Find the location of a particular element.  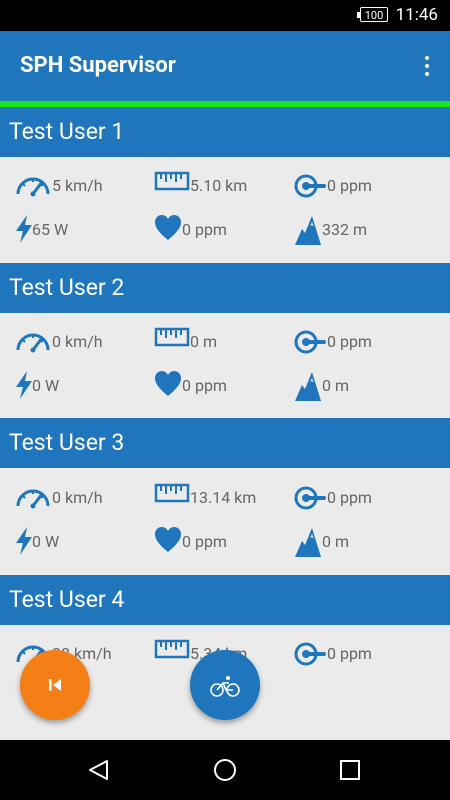

user-header-3: Test User 3 is located at coordinates (225, 443).